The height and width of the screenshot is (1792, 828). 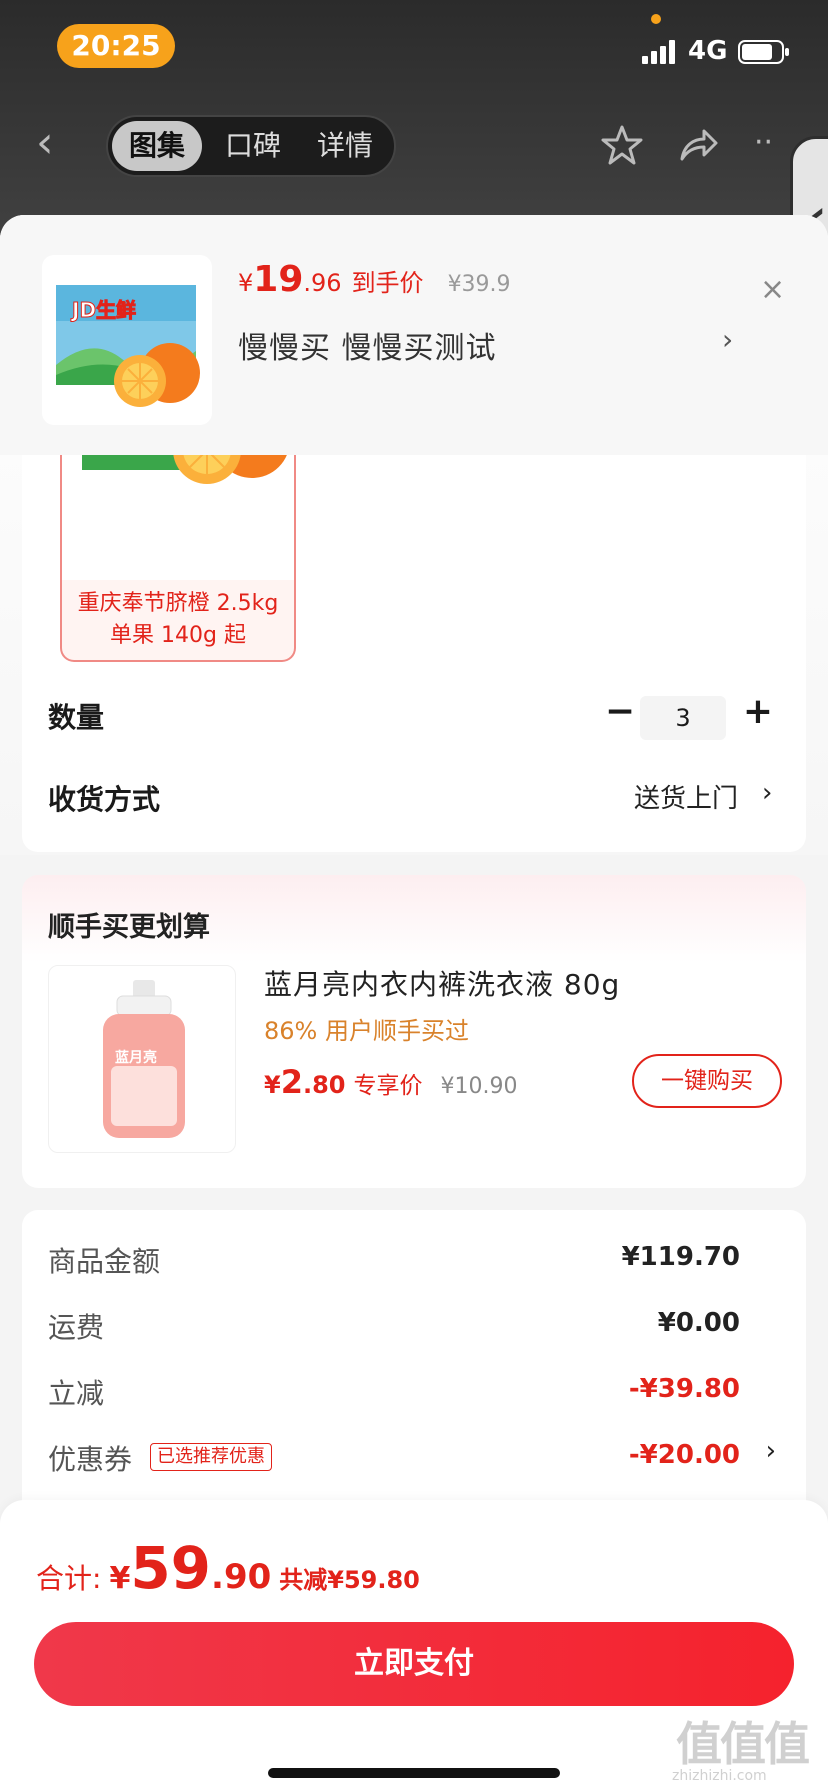 I want to click on price-decimal: .96, so click(x=322, y=283).